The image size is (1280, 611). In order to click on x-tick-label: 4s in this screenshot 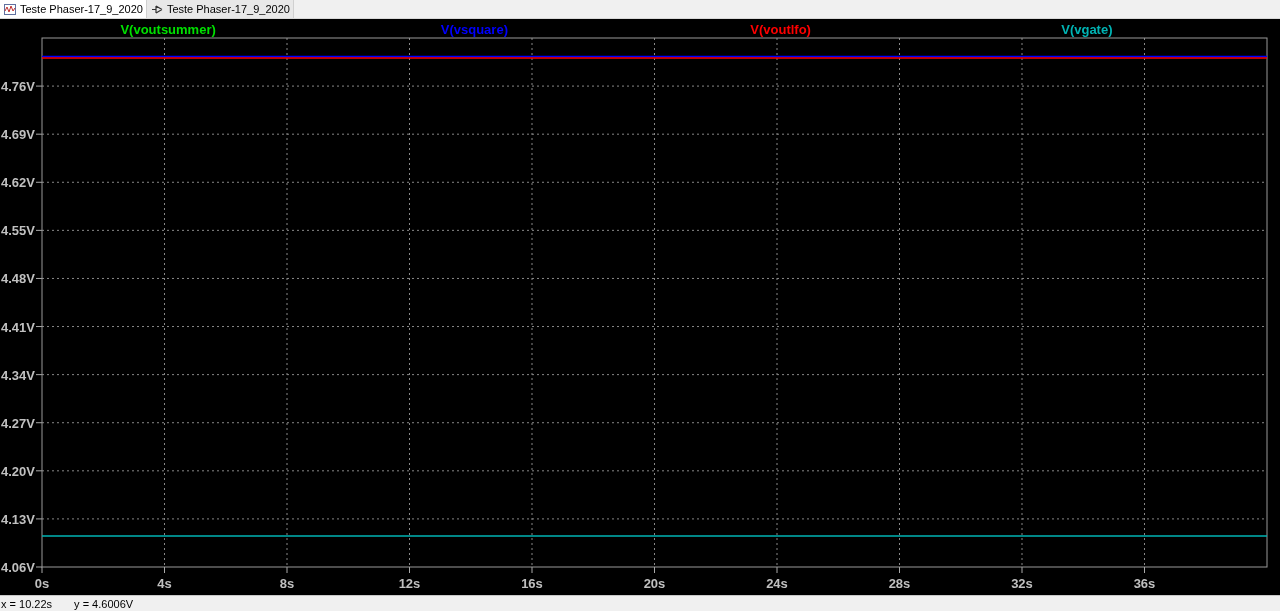, I will do `click(164, 583)`.